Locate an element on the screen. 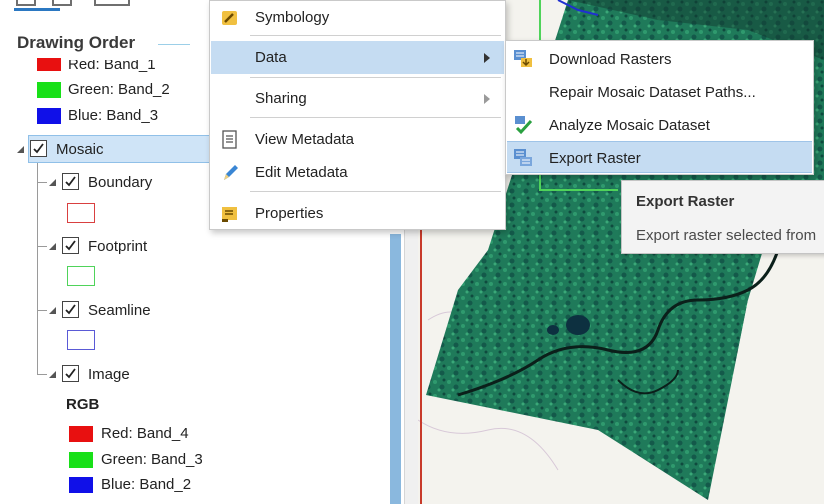  boundary-collapse-arrow-icon is located at coordinates (52, 182).